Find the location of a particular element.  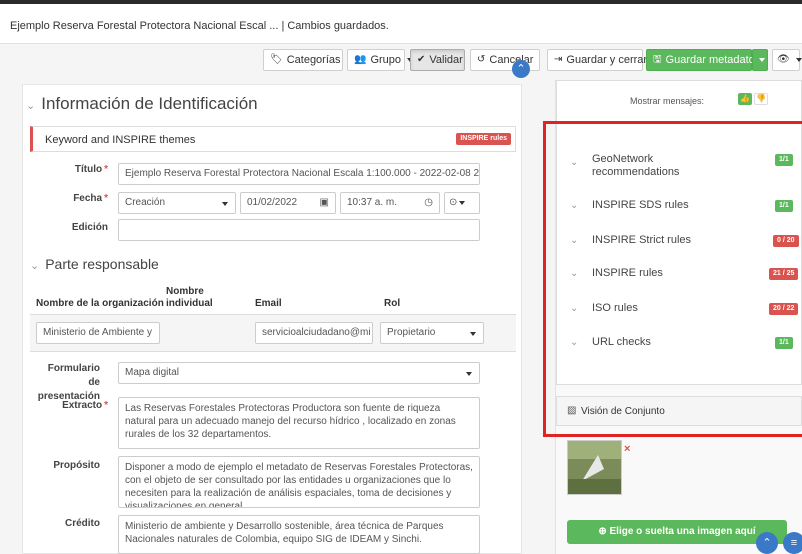

validation-row-strict: INSPIRE Strict rules is located at coordinates (641, 240).